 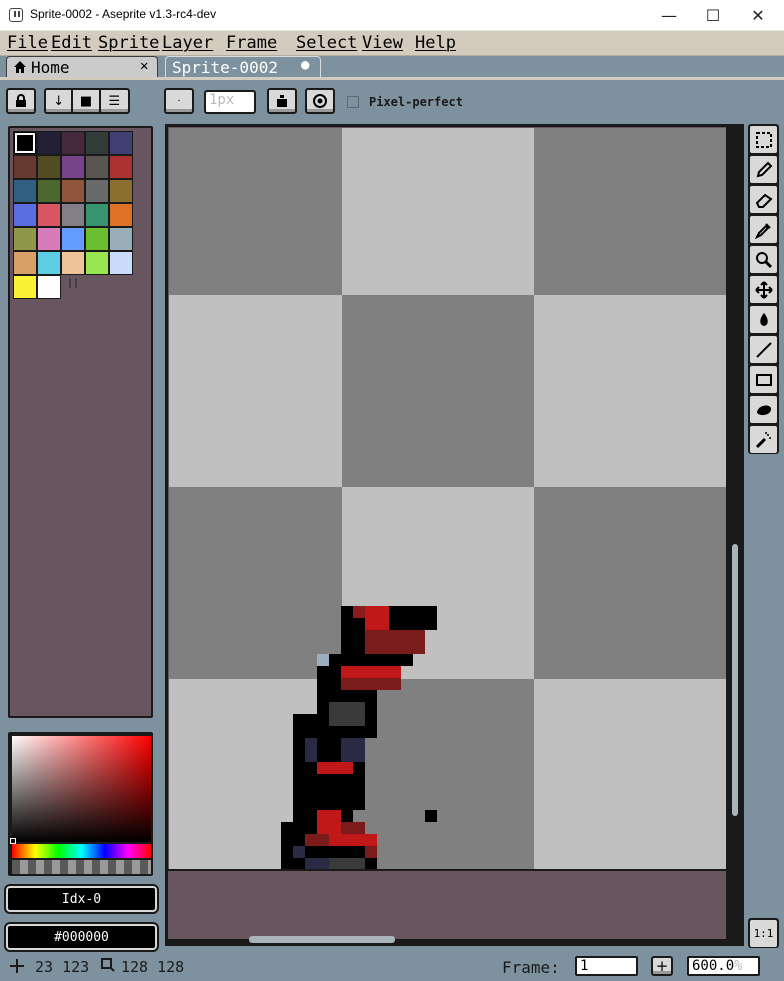 I want to click on minimize-button: —, so click(x=669, y=15).